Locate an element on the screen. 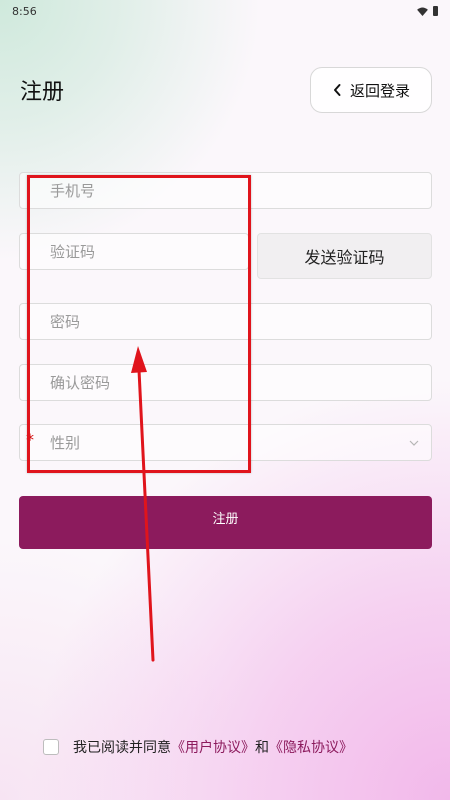 This screenshot has height=800, width=450. agreement-prefix: 我已阅读并同意 is located at coordinates (122, 748).